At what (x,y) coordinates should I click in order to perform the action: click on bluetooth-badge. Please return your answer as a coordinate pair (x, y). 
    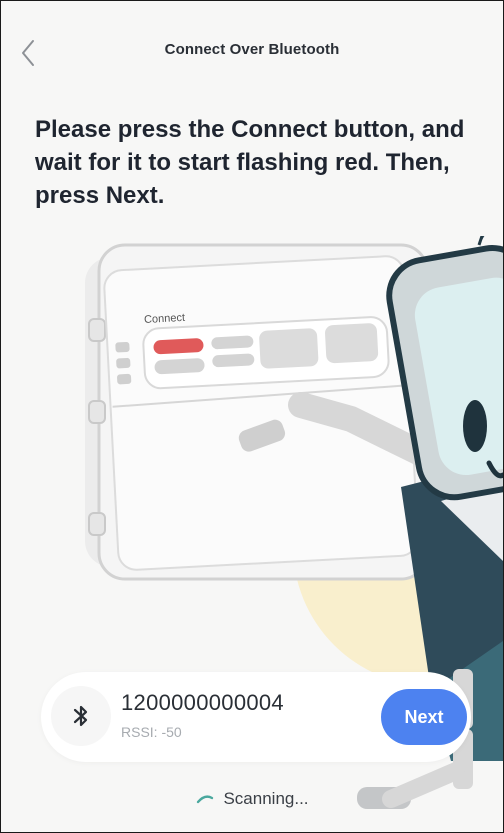
    Looking at the image, I should click on (81, 716).